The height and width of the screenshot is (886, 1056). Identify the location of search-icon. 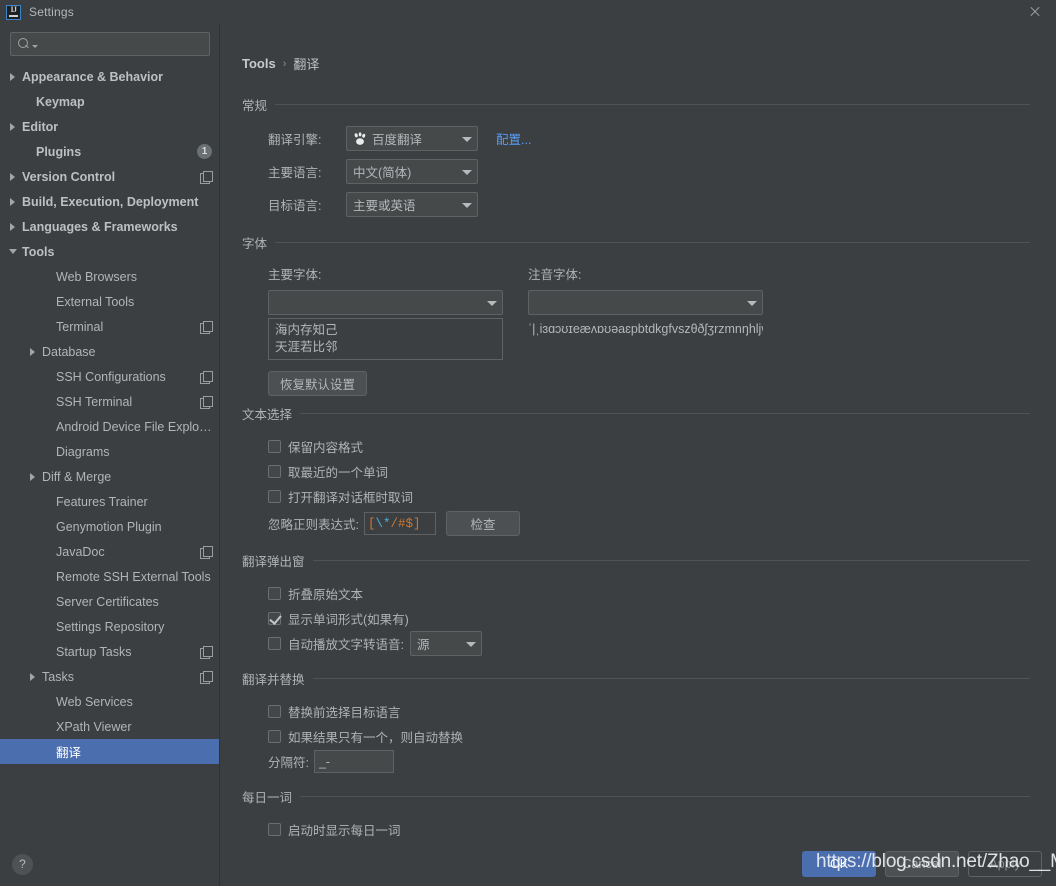
(24, 44).